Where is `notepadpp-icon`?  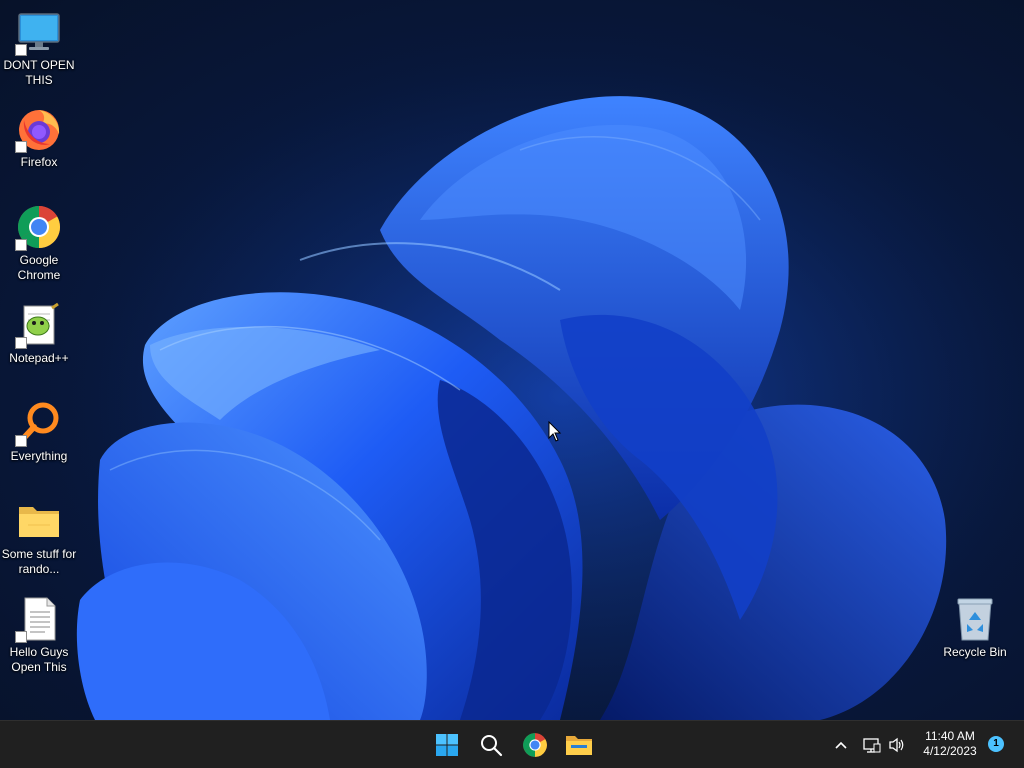 notepadpp-icon is located at coordinates (39, 325).